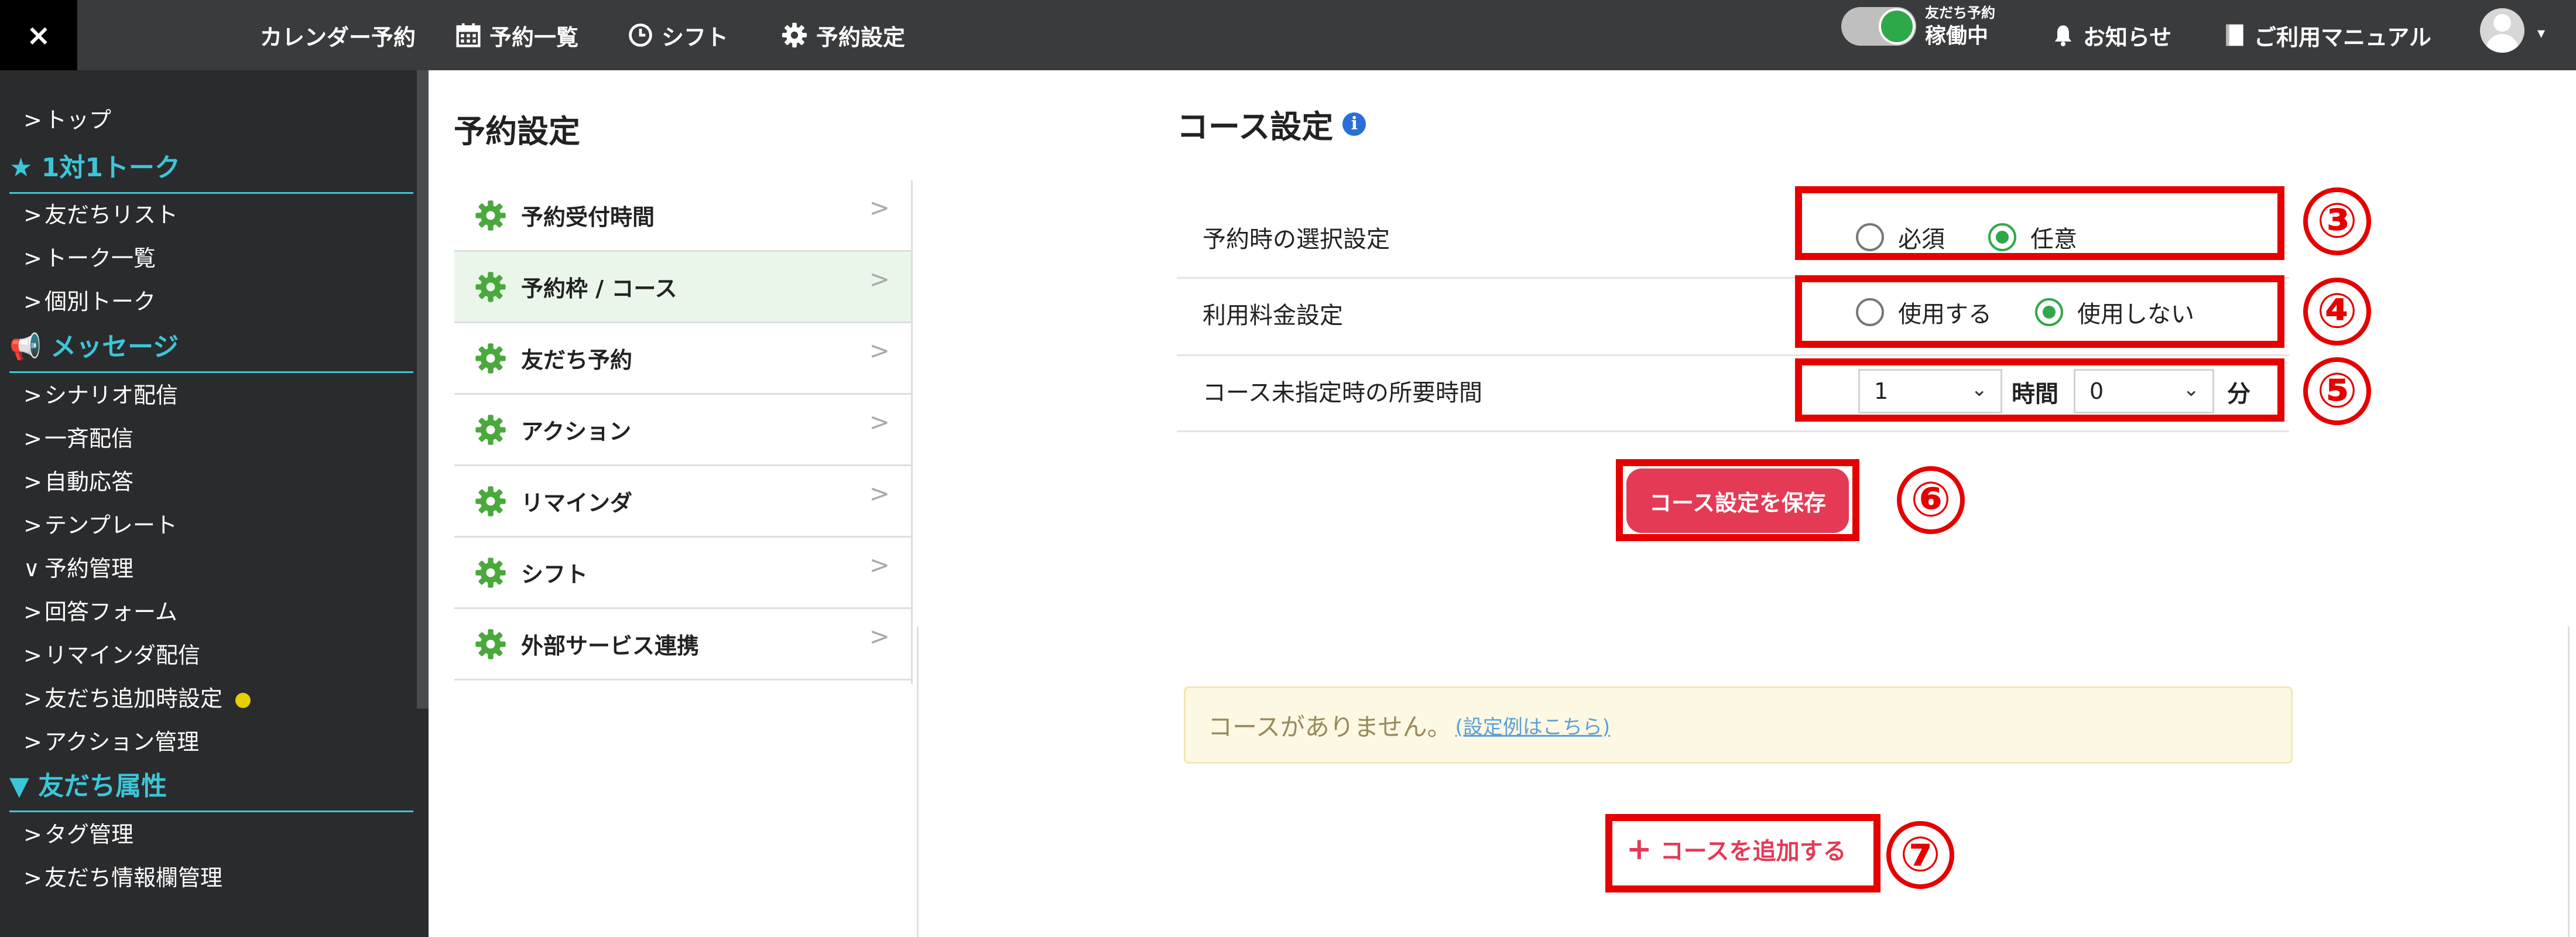 This screenshot has height=937, width=2576. Describe the element at coordinates (2541, 33) in the screenshot. I see `chevron-down-icon: ▾` at that location.